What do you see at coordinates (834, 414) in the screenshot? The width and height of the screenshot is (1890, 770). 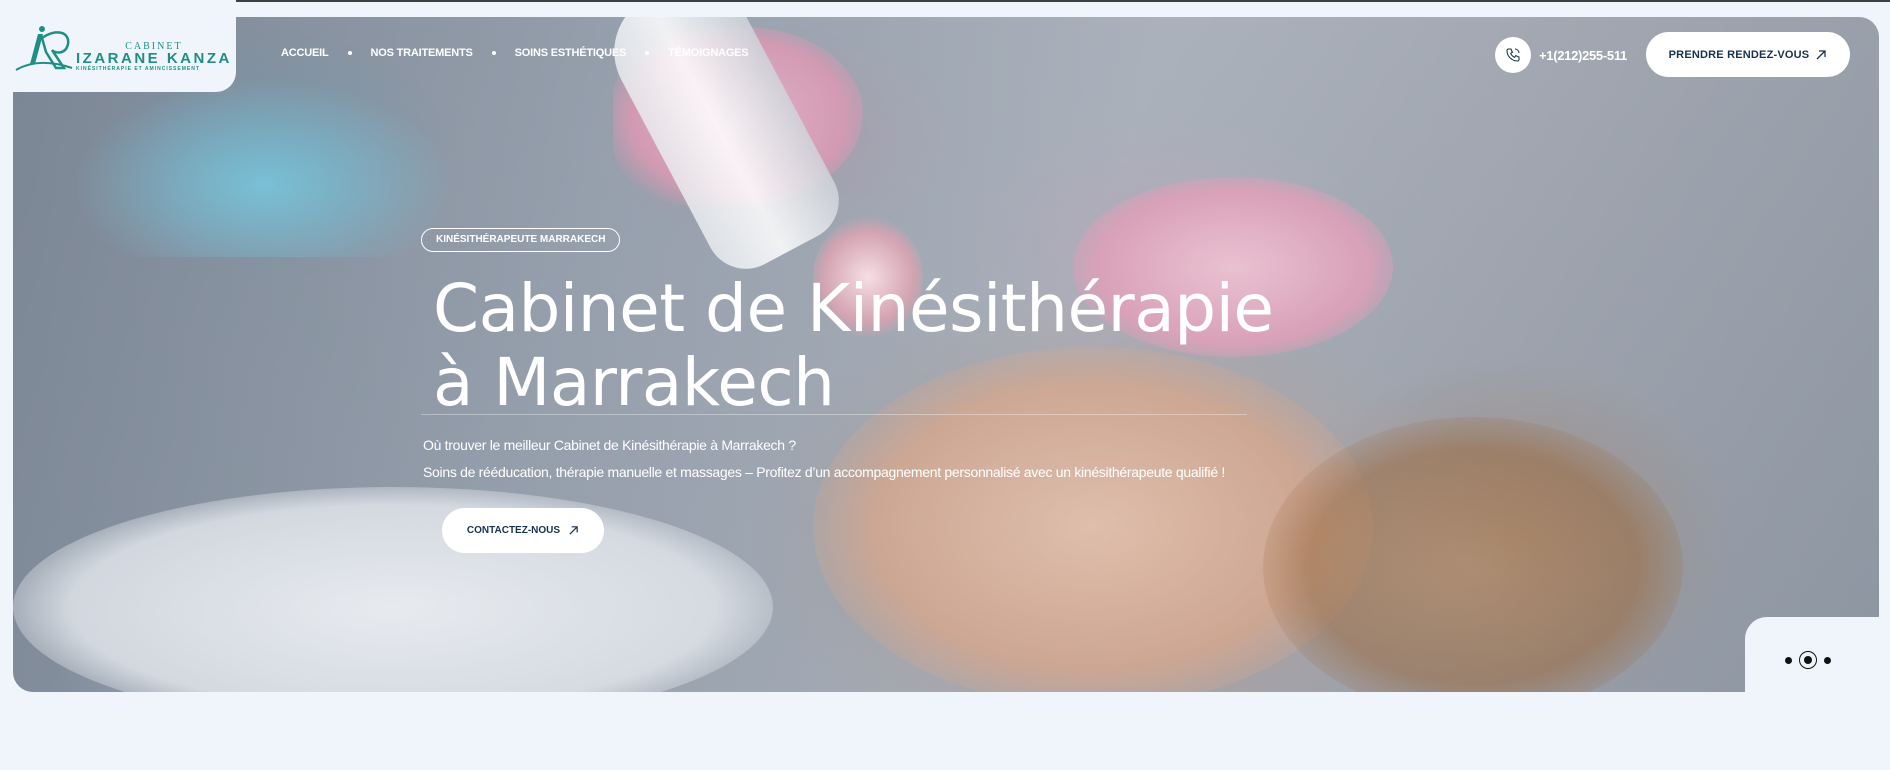 I see `hero-divider` at bounding box center [834, 414].